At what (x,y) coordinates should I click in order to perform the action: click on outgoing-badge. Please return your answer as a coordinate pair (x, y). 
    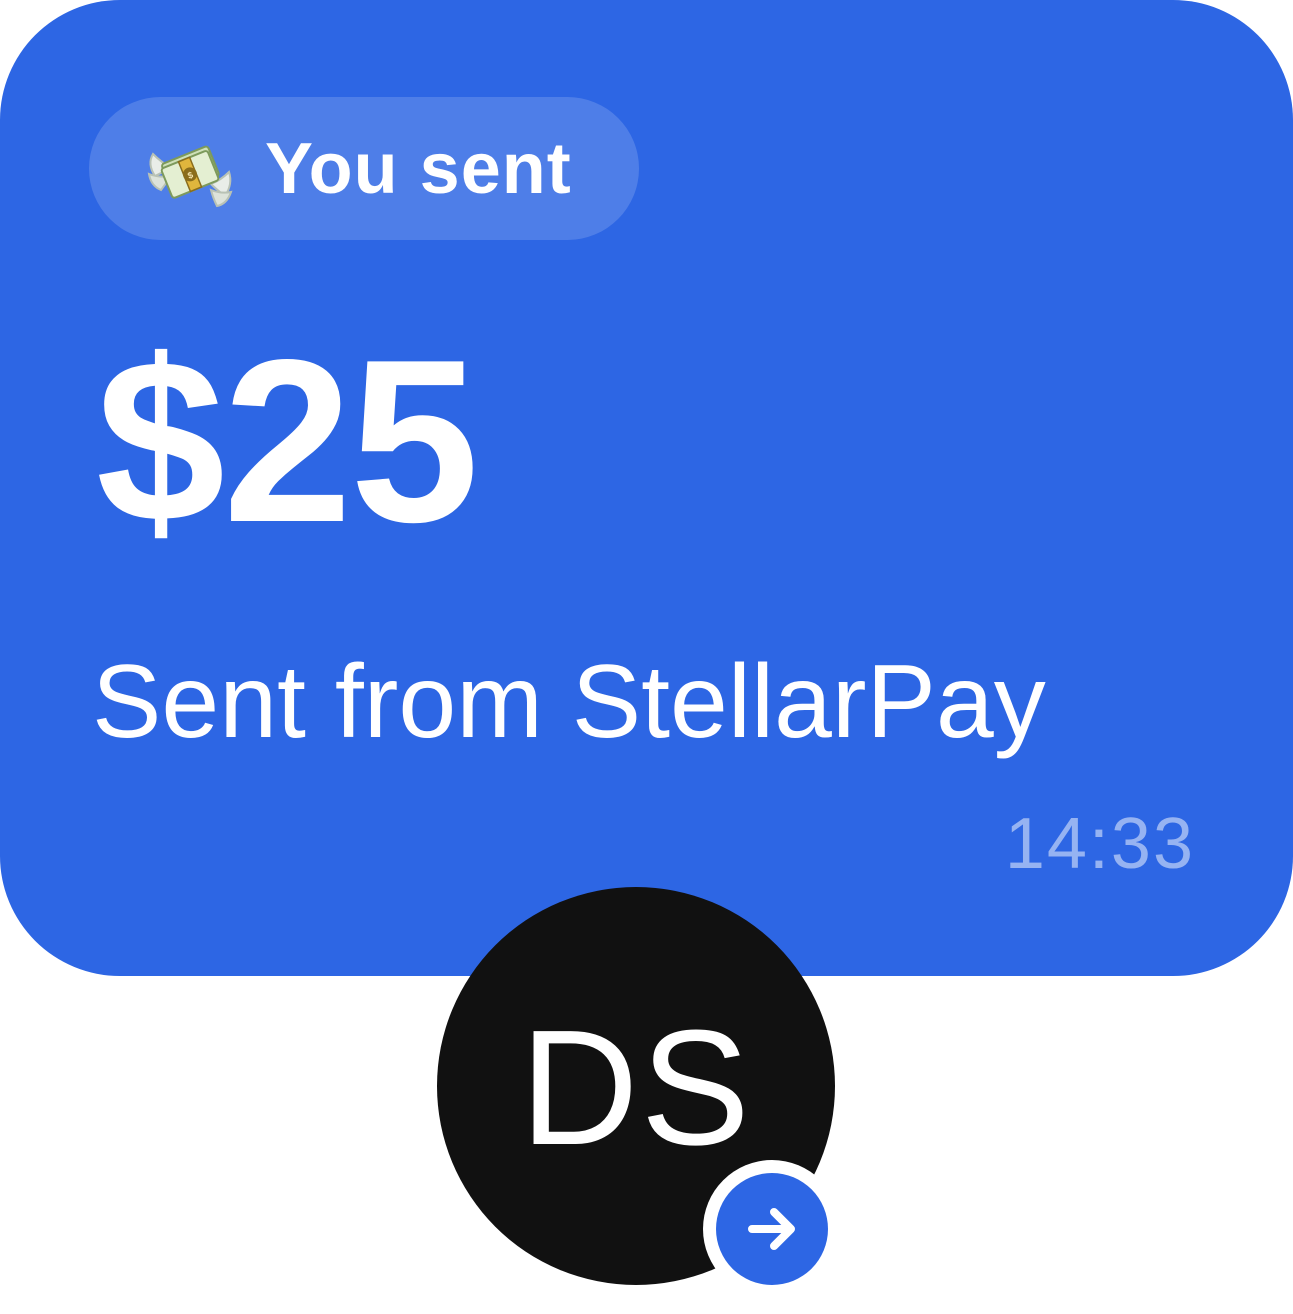
    Looking at the image, I should click on (772, 1229).